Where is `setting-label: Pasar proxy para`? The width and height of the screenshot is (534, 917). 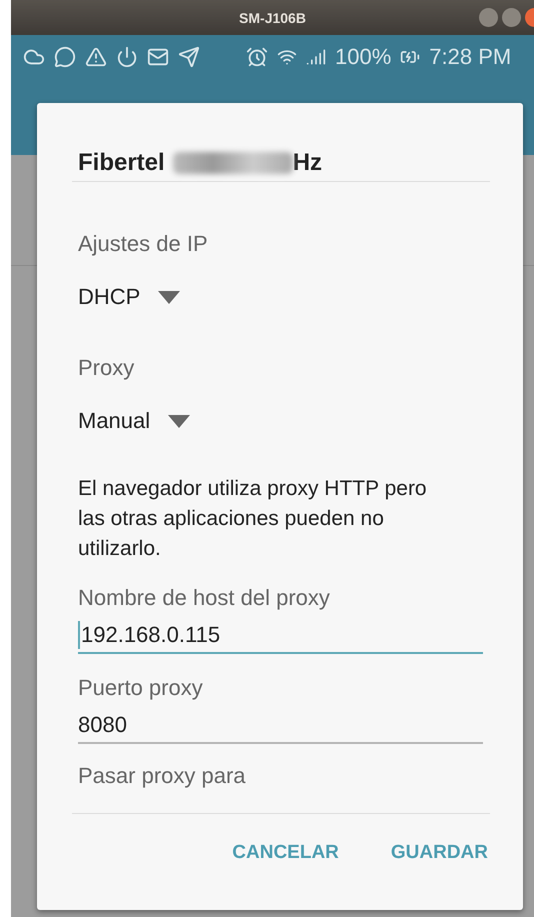
setting-label: Pasar proxy para is located at coordinates (162, 776).